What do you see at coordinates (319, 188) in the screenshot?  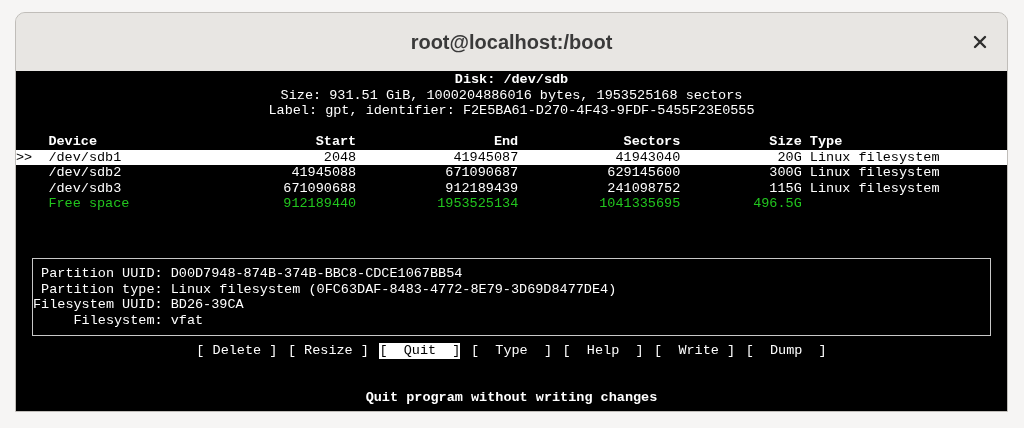 I see `table-cell-text: 671090688` at bounding box center [319, 188].